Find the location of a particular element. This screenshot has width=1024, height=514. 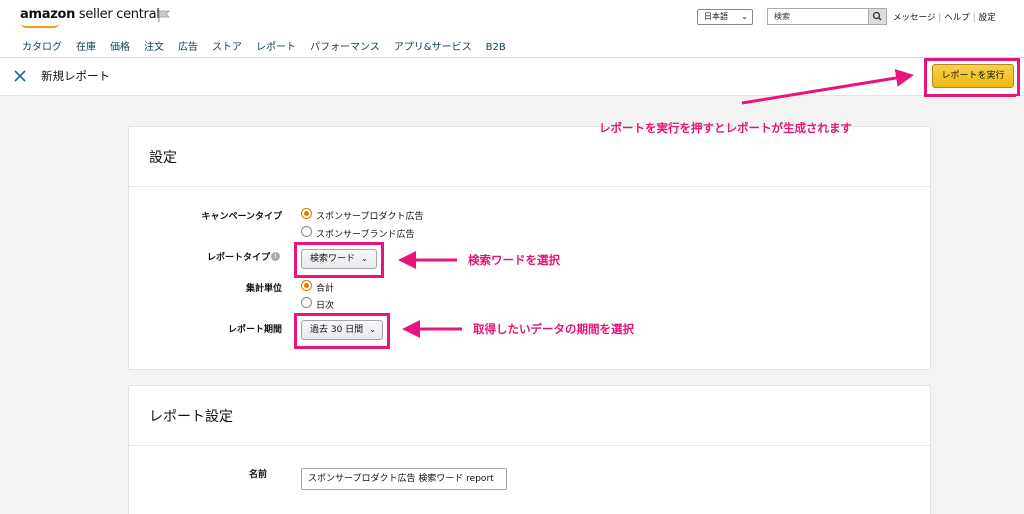

report-period-dropdown: 過去 30 日間 ⌄ is located at coordinates (342, 330).